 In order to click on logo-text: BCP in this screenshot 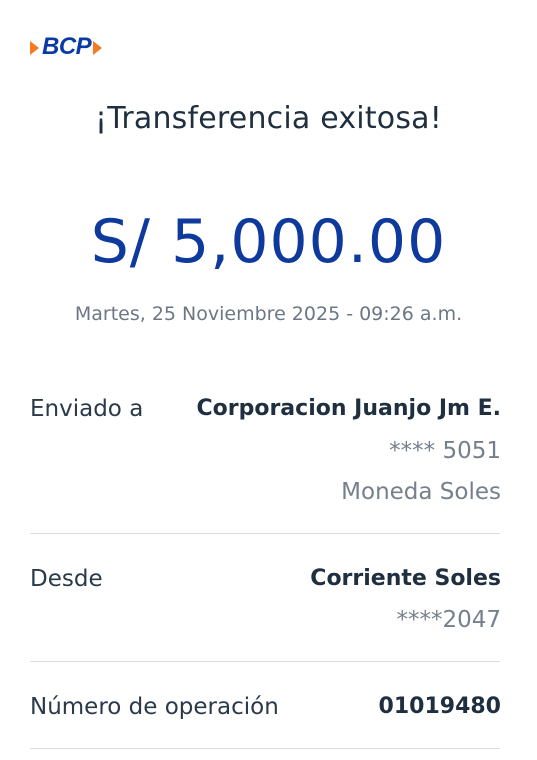, I will do `click(67, 46)`.